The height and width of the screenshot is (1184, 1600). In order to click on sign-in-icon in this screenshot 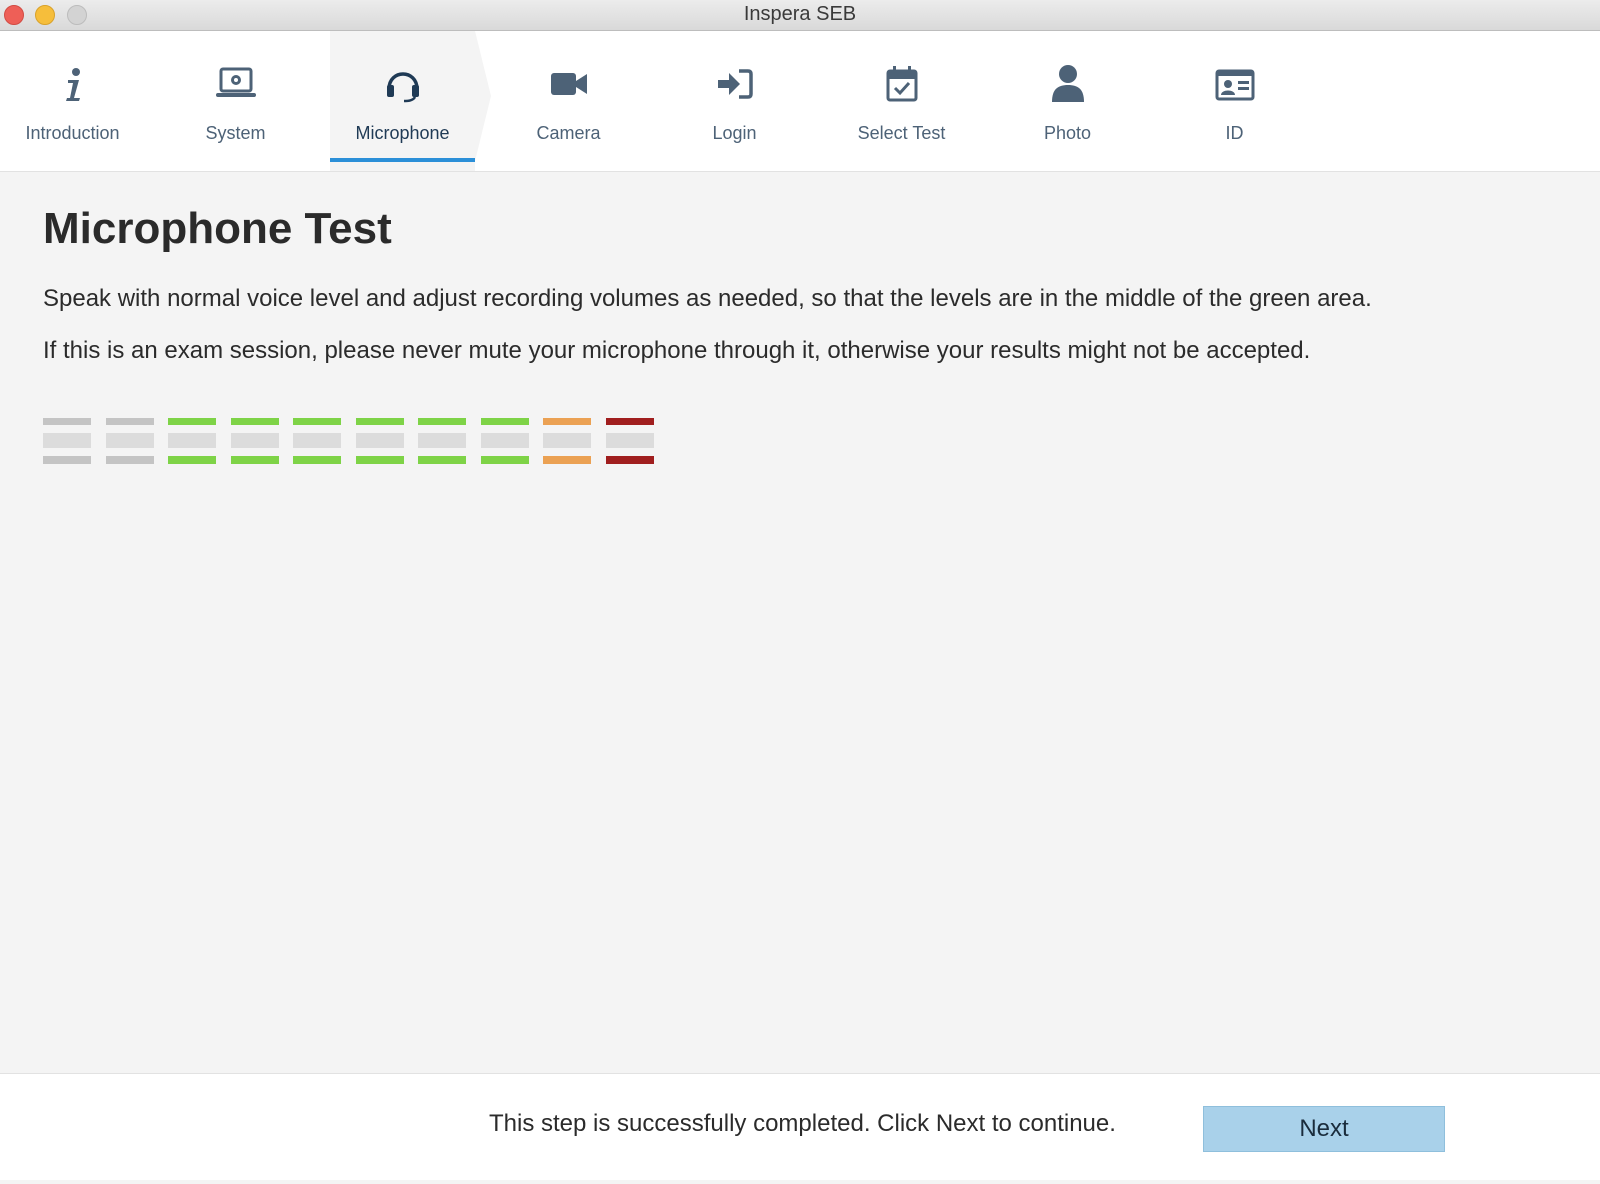, I will do `click(735, 84)`.